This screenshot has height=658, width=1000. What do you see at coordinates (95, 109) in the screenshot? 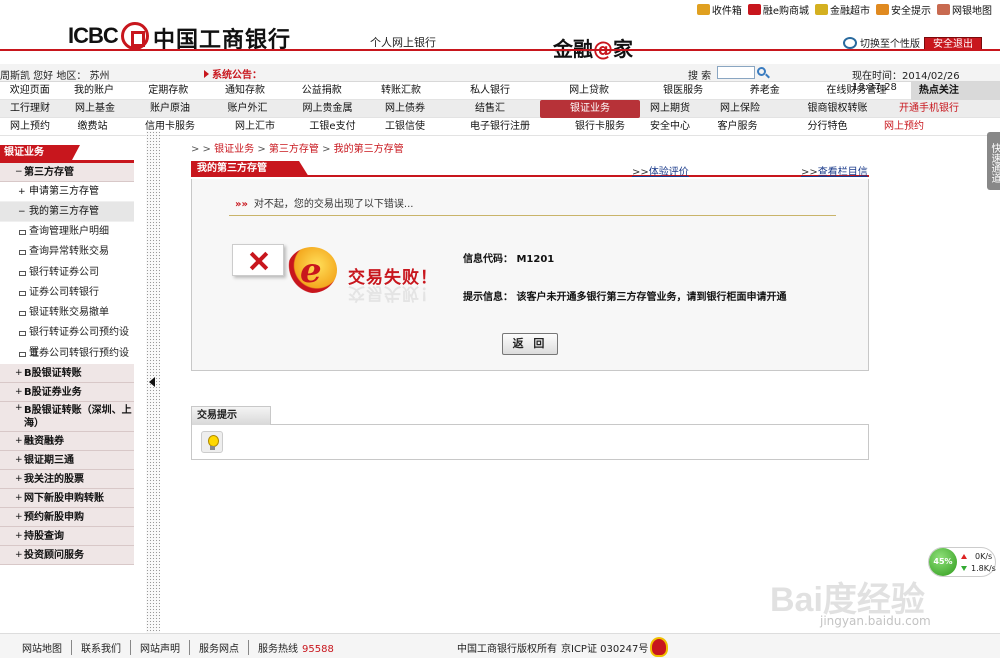
I see `nav-row2-item-1: 网上基金` at bounding box center [95, 109].